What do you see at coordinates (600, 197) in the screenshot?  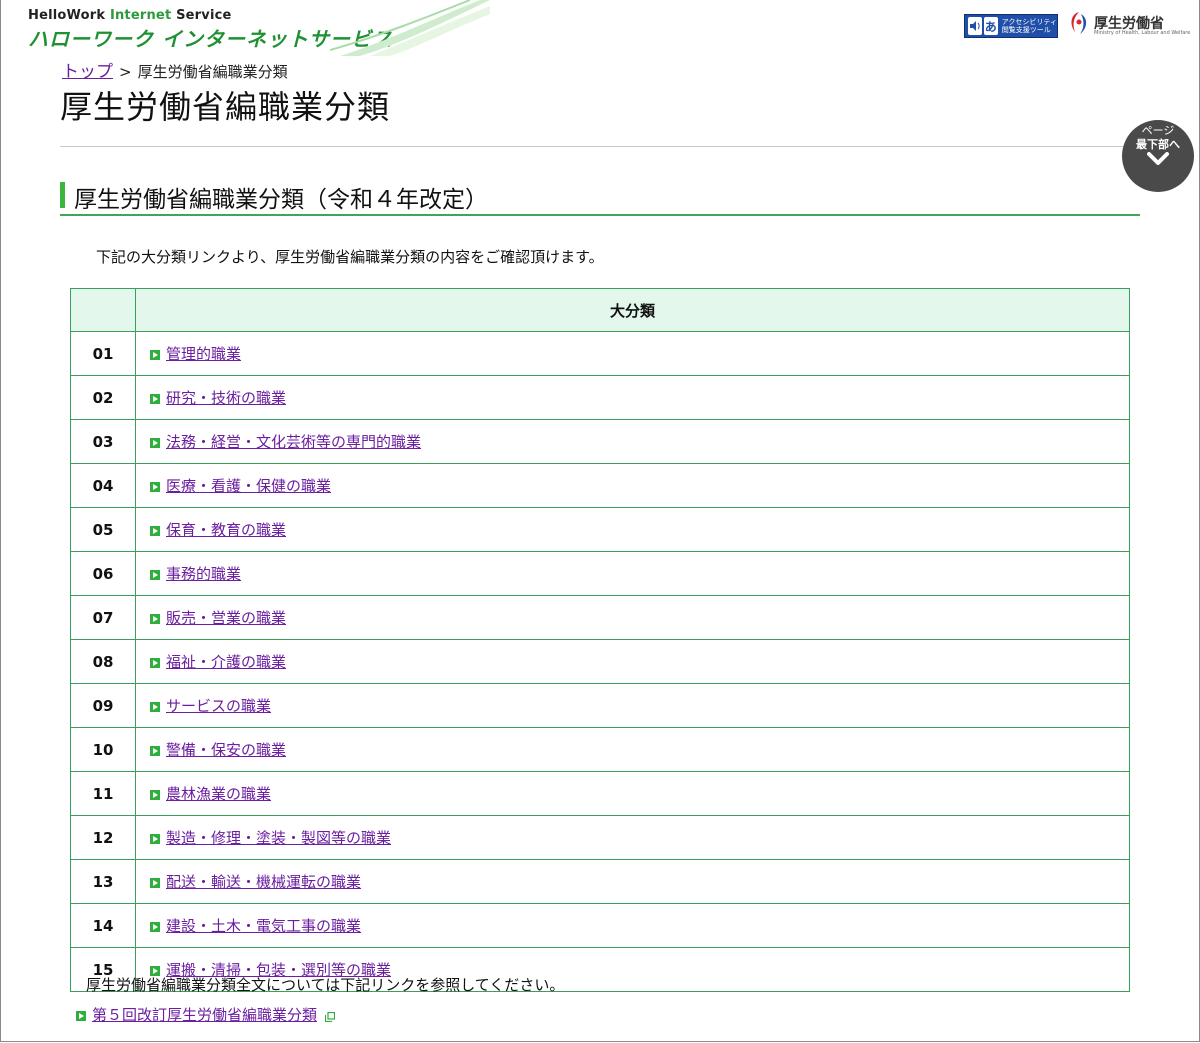 I see `section-heading: 厚生労働省編職業分類（令和４年改定）` at bounding box center [600, 197].